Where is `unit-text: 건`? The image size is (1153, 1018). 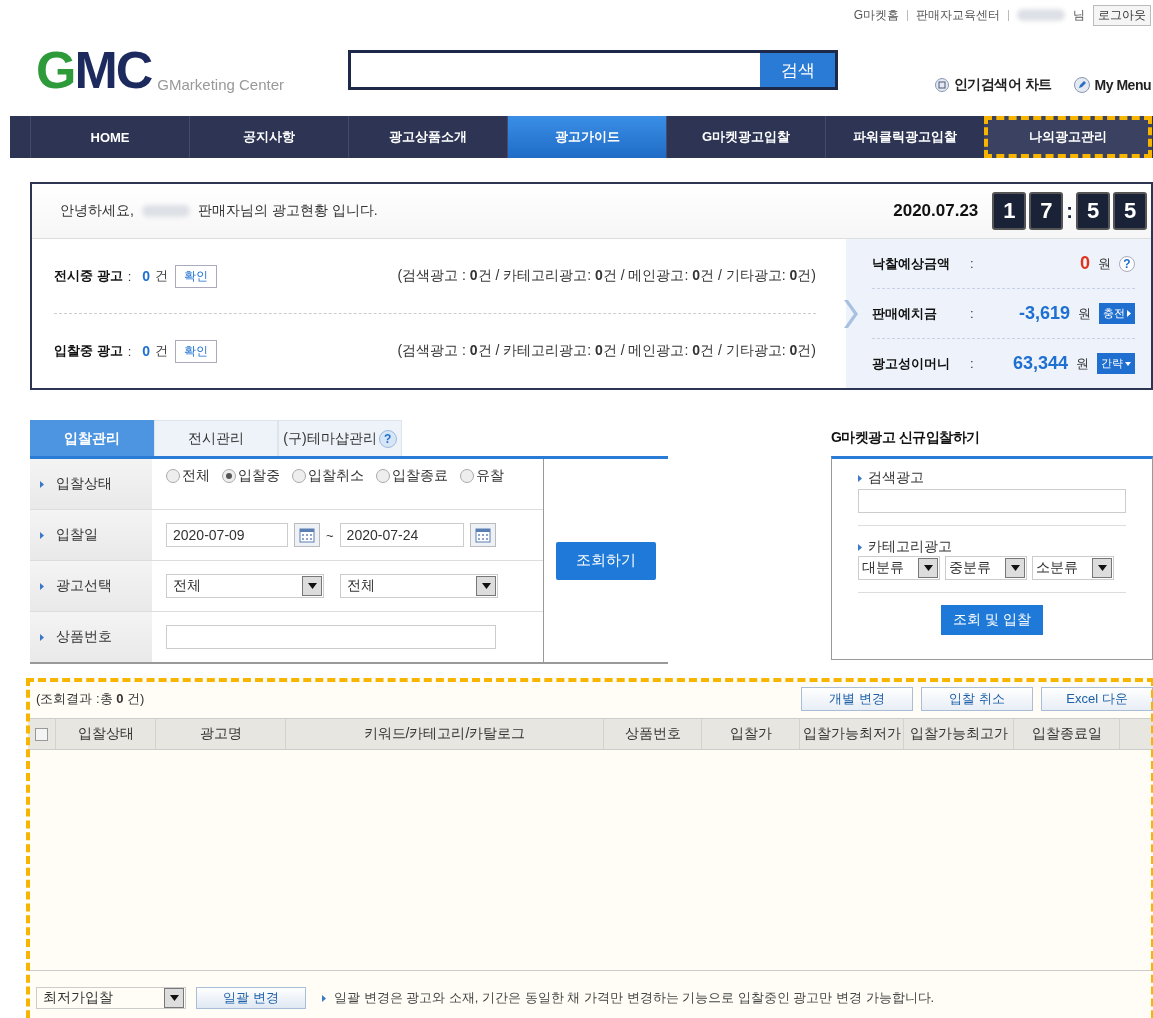
unit-text: 건 is located at coordinates (162, 351).